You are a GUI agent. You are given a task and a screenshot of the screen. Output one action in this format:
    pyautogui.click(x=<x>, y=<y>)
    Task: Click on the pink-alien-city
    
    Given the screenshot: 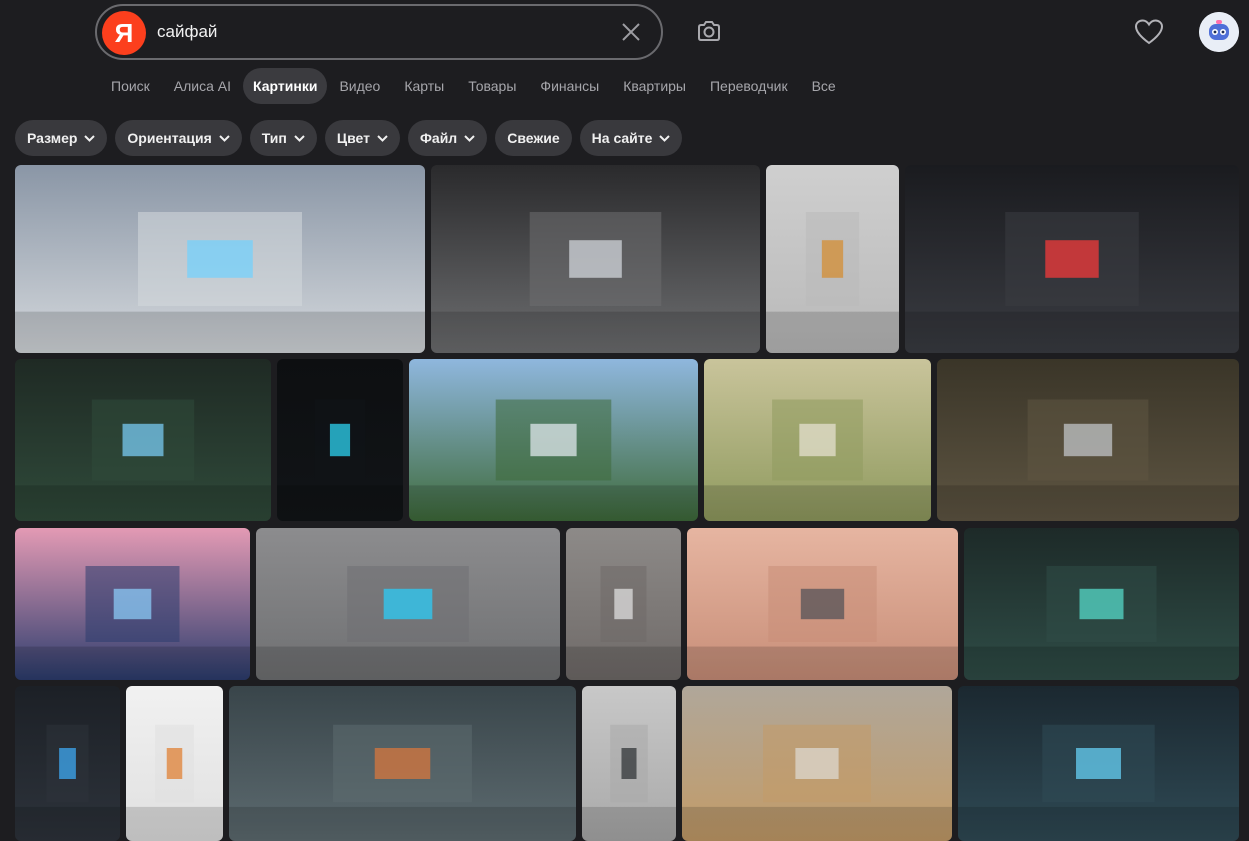 What is the action you would take?
    pyautogui.click(x=132, y=604)
    